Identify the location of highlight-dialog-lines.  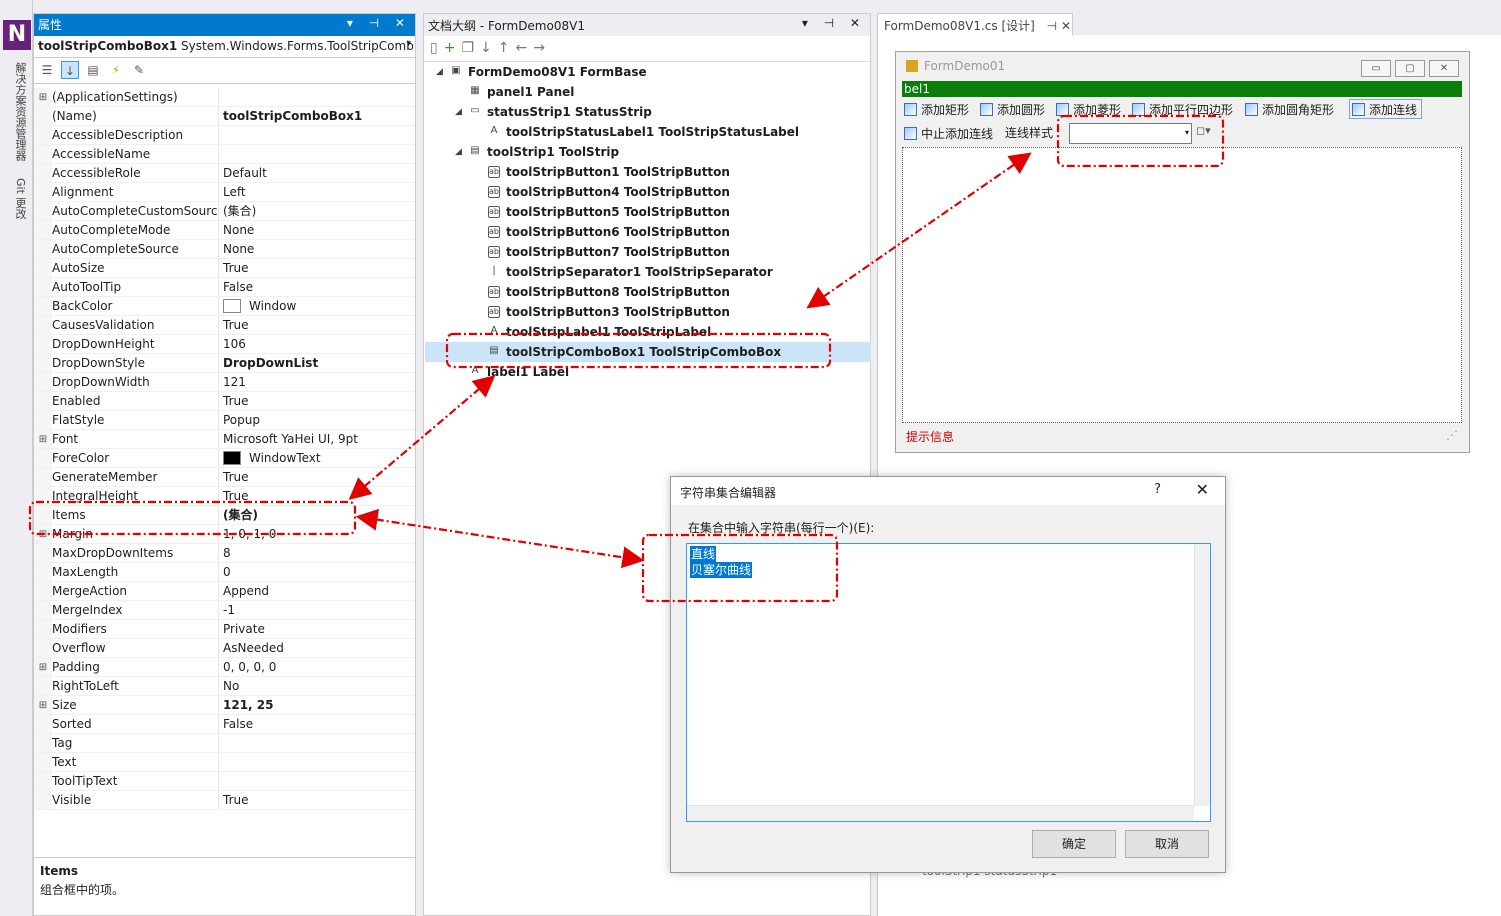
(740, 568).